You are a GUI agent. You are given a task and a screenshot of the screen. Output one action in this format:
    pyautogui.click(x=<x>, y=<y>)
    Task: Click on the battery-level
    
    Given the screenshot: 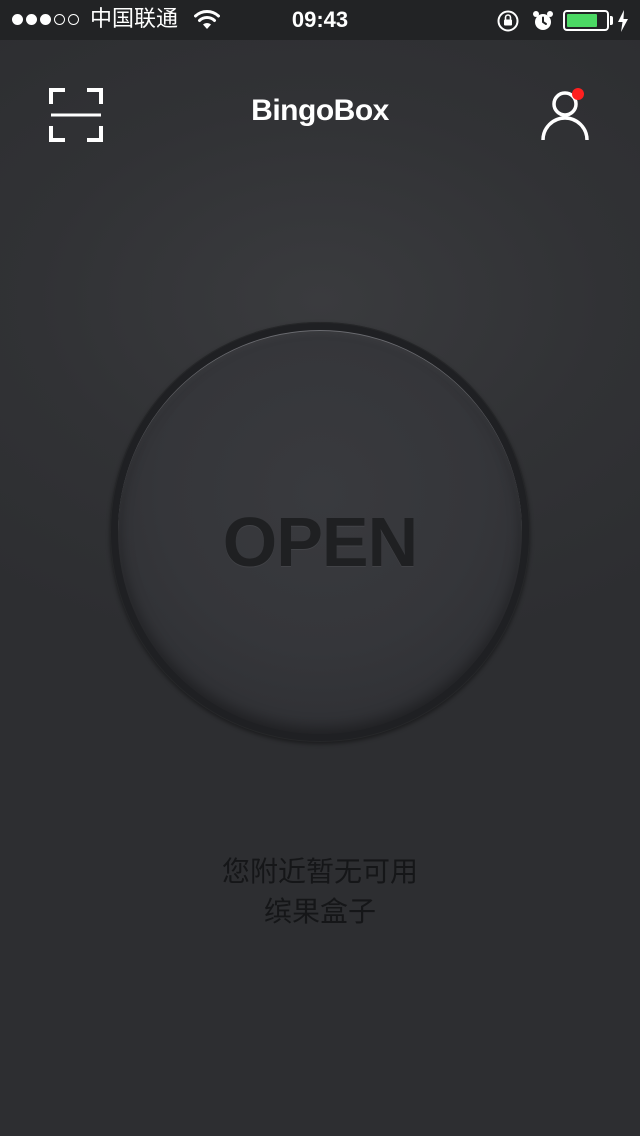 What is the action you would take?
    pyautogui.click(x=582, y=20)
    